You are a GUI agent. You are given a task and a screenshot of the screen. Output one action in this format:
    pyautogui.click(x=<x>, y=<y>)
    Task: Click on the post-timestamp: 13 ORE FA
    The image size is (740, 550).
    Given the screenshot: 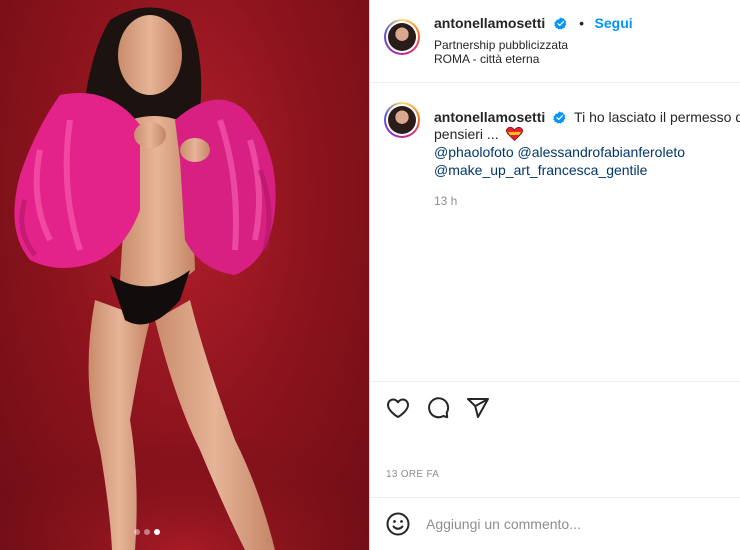 What is the action you would take?
    pyautogui.click(x=412, y=474)
    